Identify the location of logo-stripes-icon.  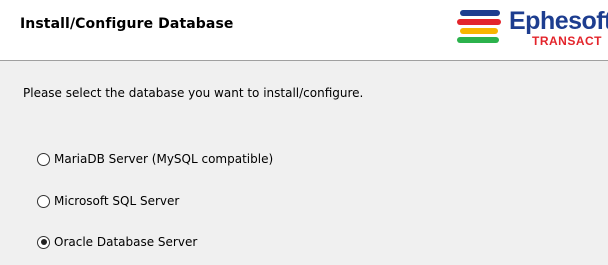
(479, 26).